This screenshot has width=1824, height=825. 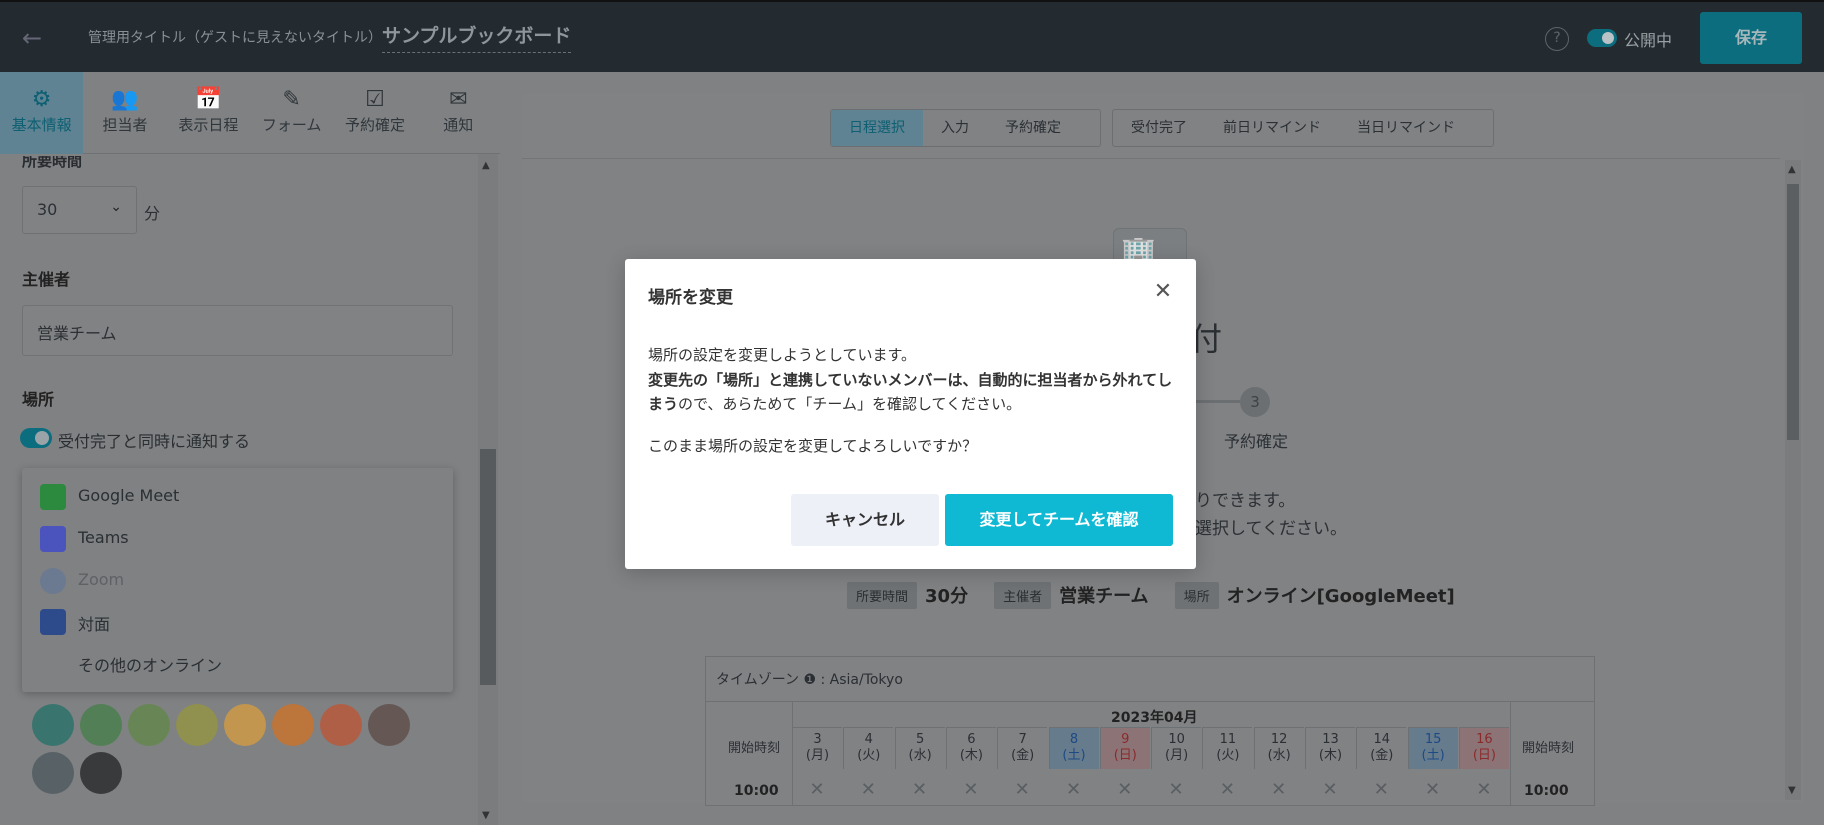 What do you see at coordinates (1271, 529) in the screenshot?
I see `preview-description-line-2: 選択してください。` at bounding box center [1271, 529].